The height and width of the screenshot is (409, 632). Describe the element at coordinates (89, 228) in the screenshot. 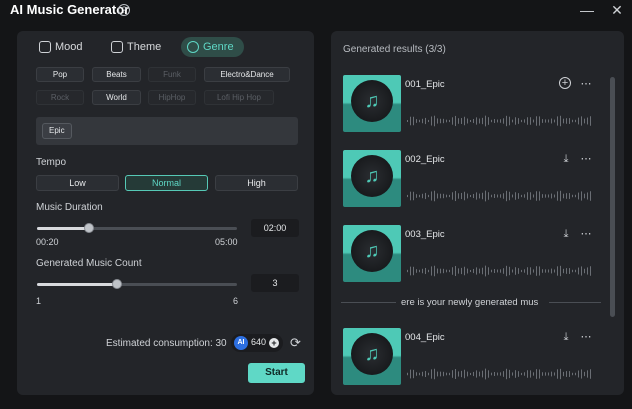

I see `duration-slider-thumb` at that location.